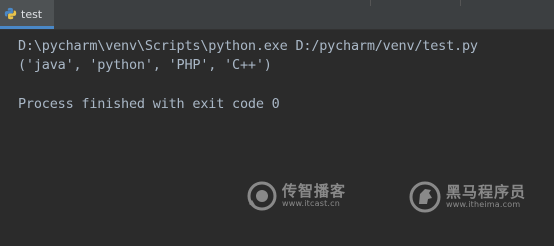  I want to click on tab-test: test, so click(27, 14).